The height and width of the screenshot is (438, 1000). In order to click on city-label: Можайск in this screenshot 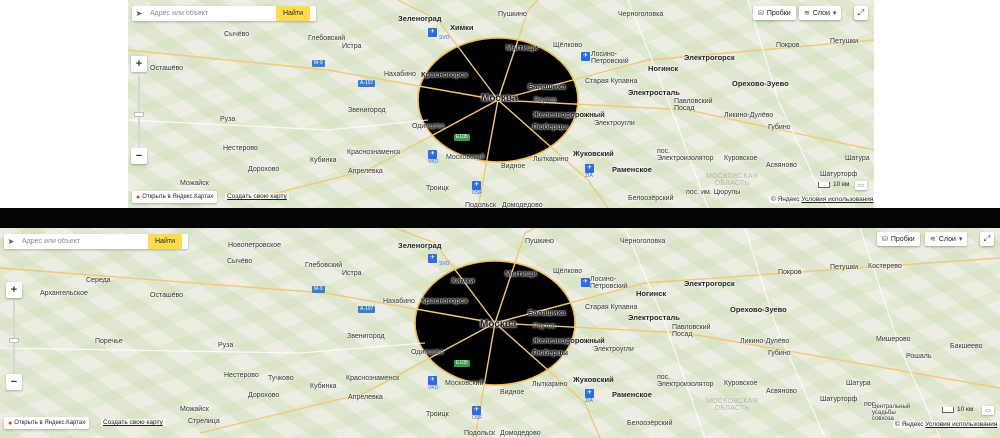, I will do `click(194, 183)`.